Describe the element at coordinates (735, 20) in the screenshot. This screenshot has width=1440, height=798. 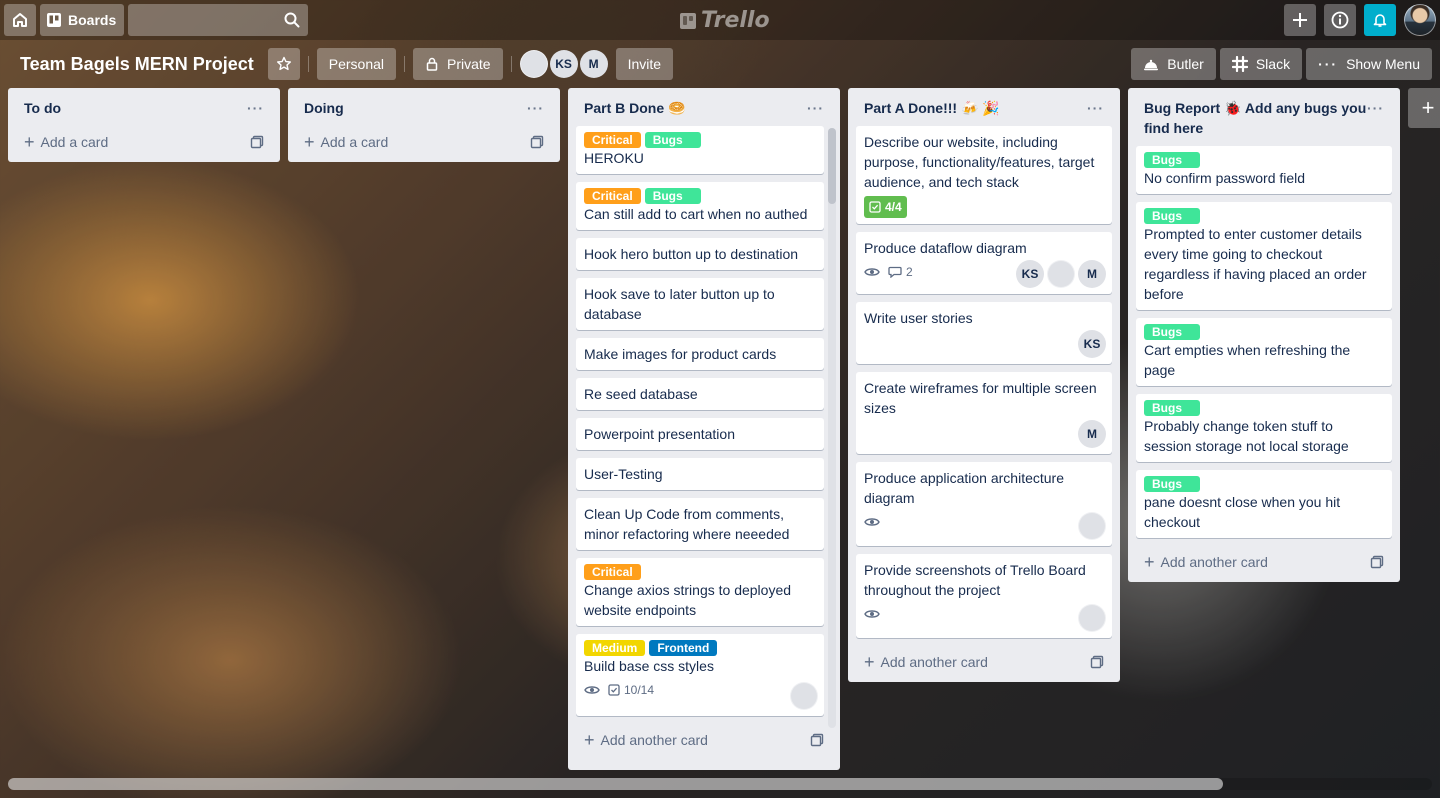
I see `trello-logo-text: Trello` at that location.